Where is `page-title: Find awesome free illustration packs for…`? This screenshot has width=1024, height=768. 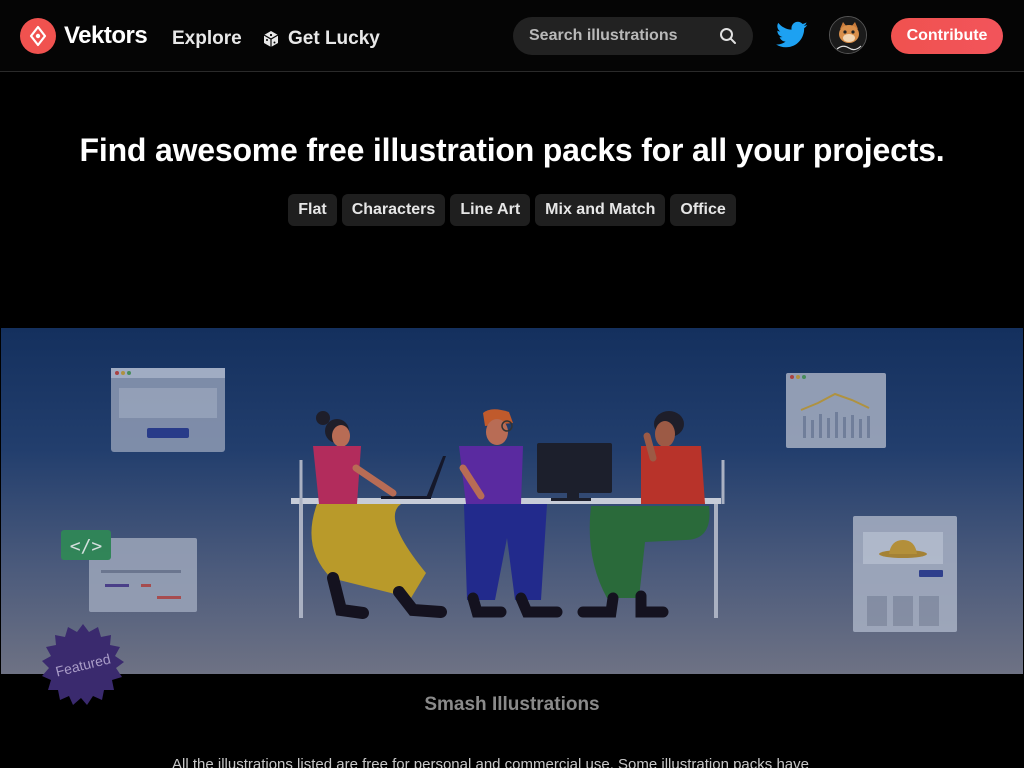 page-title: Find awesome free illustration packs for… is located at coordinates (512, 150).